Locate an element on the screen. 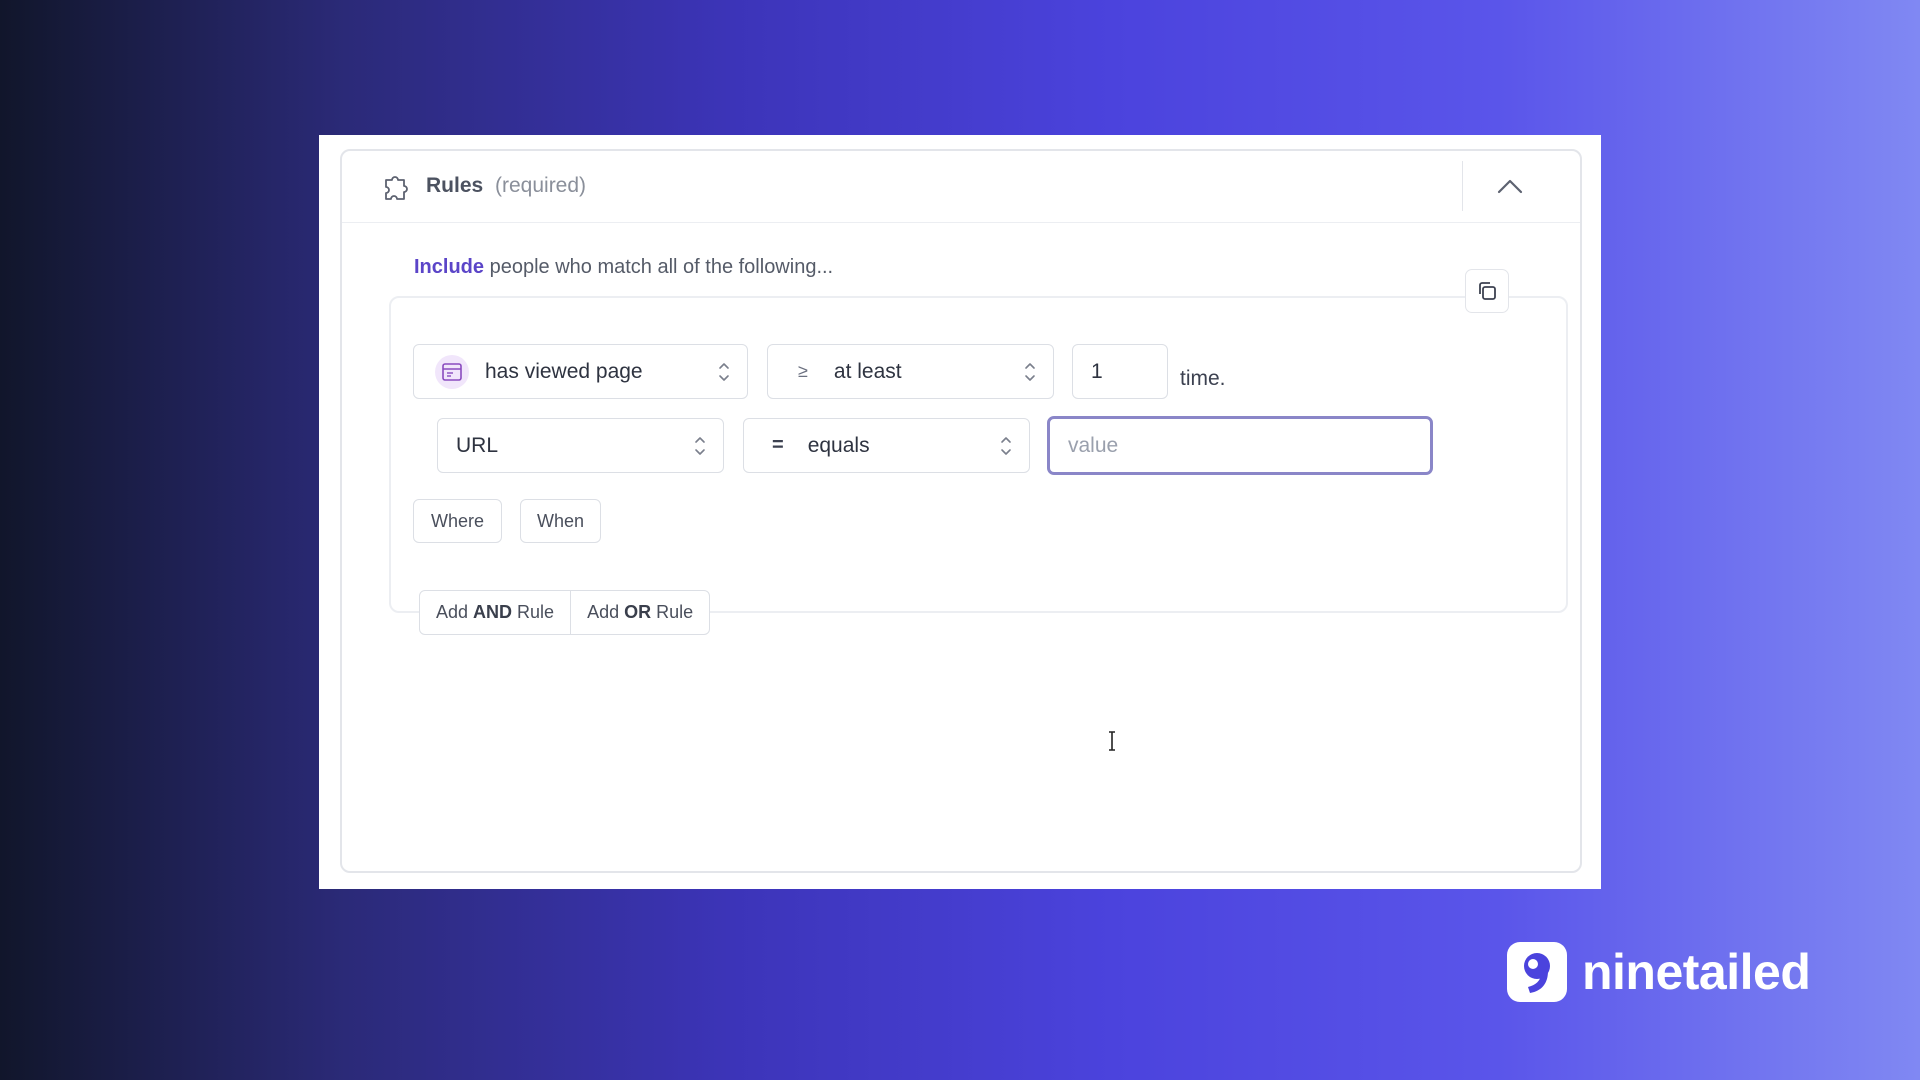 The width and height of the screenshot is (1920, 1080). property-select: URL is located at coordinates (580, 445).